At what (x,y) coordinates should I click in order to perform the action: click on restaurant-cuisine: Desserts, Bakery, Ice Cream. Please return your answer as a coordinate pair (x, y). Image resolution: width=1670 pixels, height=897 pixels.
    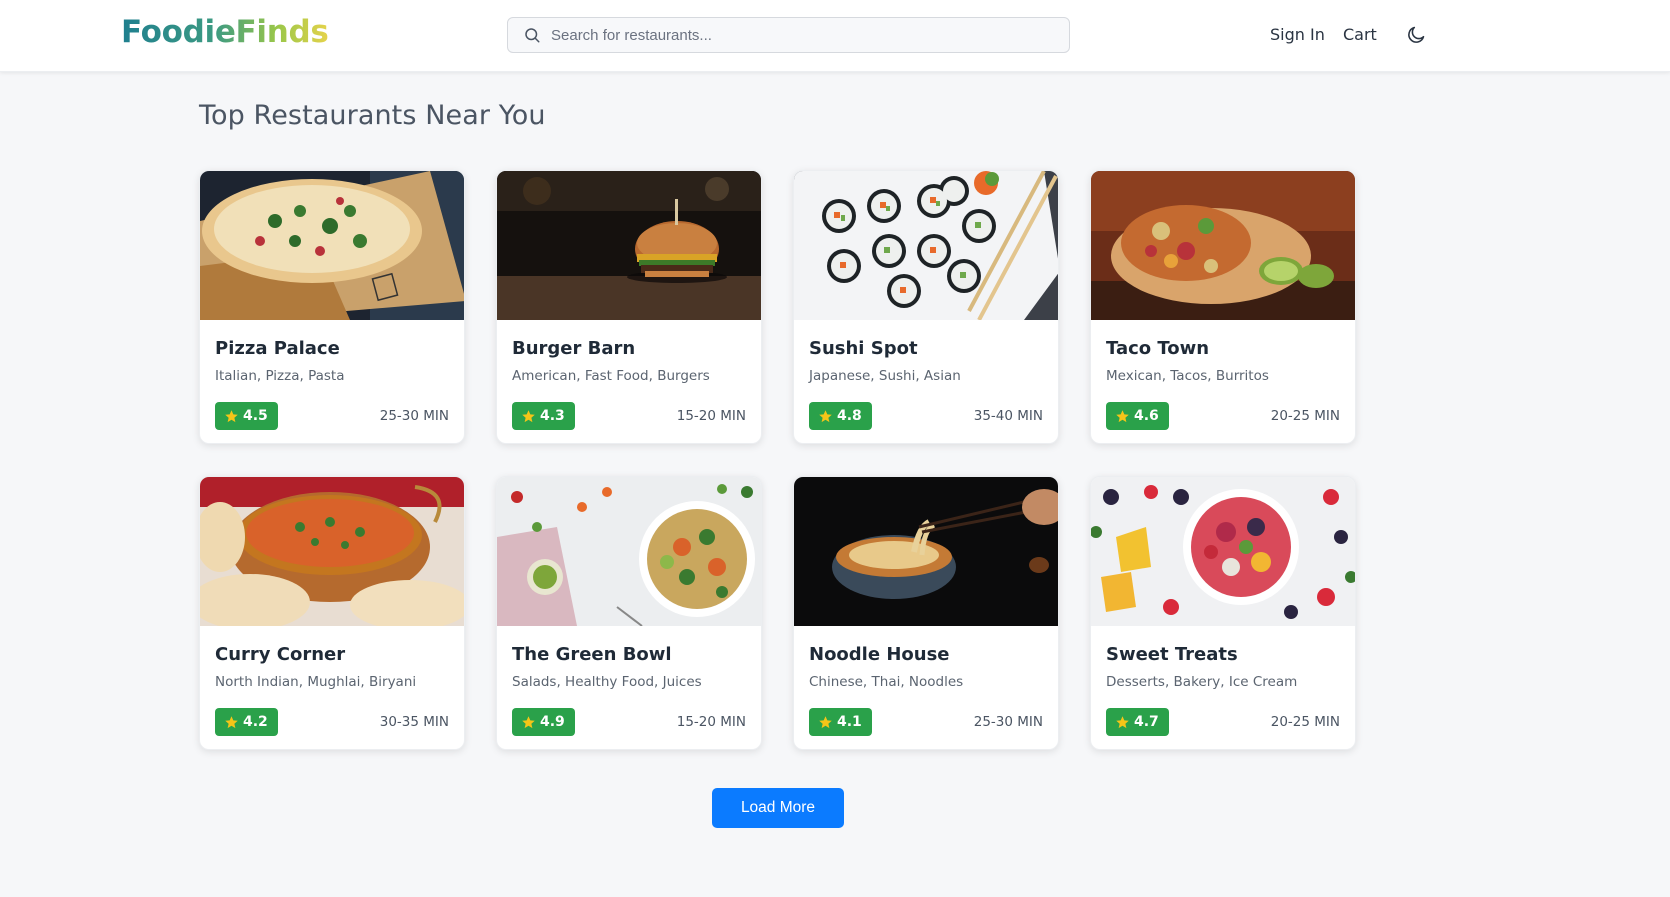
    Looking at the image, I should click on (1202, 682).